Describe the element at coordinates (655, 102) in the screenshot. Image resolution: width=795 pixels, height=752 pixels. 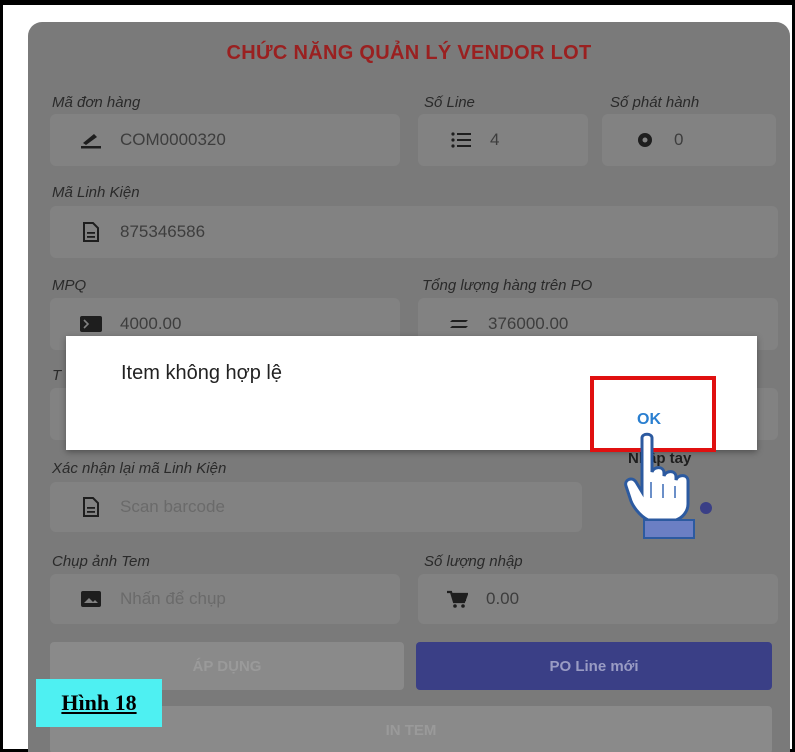
I see `release-number-label: Số phát hành` at that location.